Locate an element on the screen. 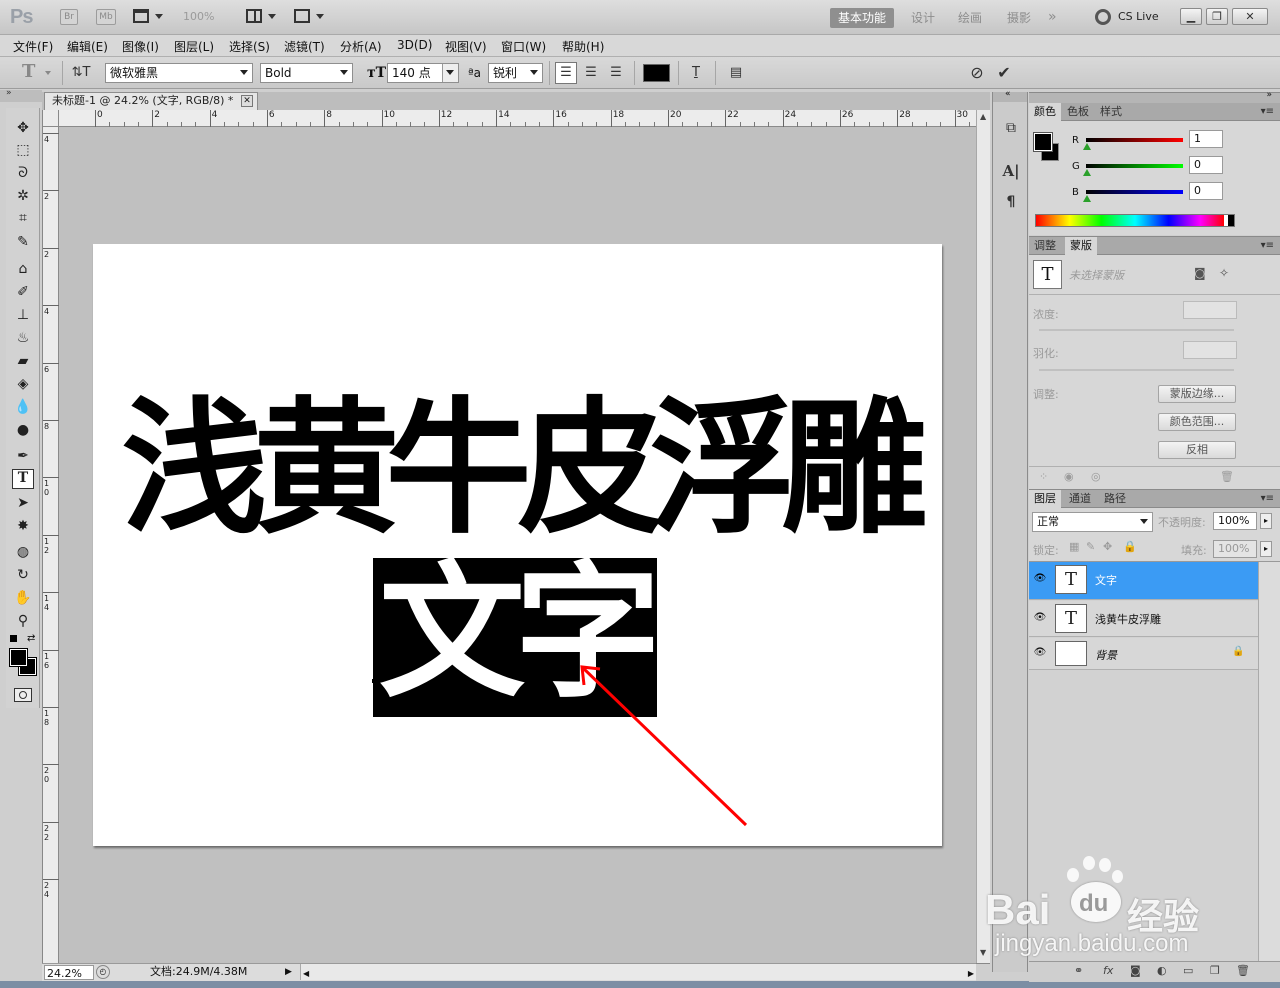 The image size is (1280, 988). layer-row-title: 👁 T 浅黄牛皮浮雕 is located at coordinates (1143, 619).